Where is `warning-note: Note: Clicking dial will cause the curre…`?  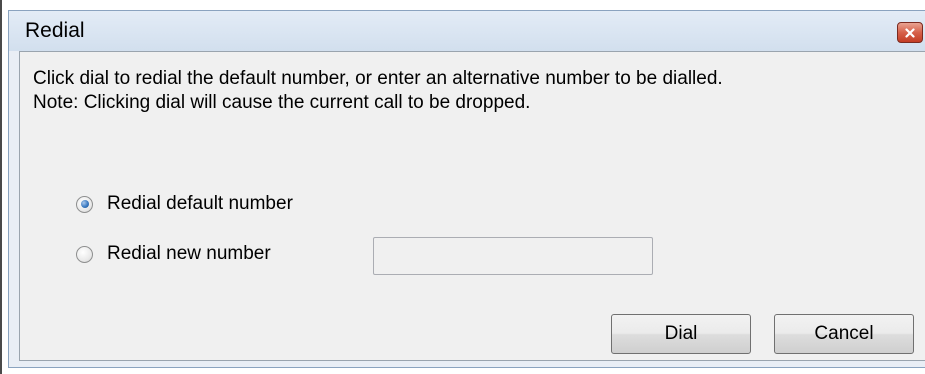
warning-note: Note: Clicking dial will cause the curre… is located at coordinates (282, 102).